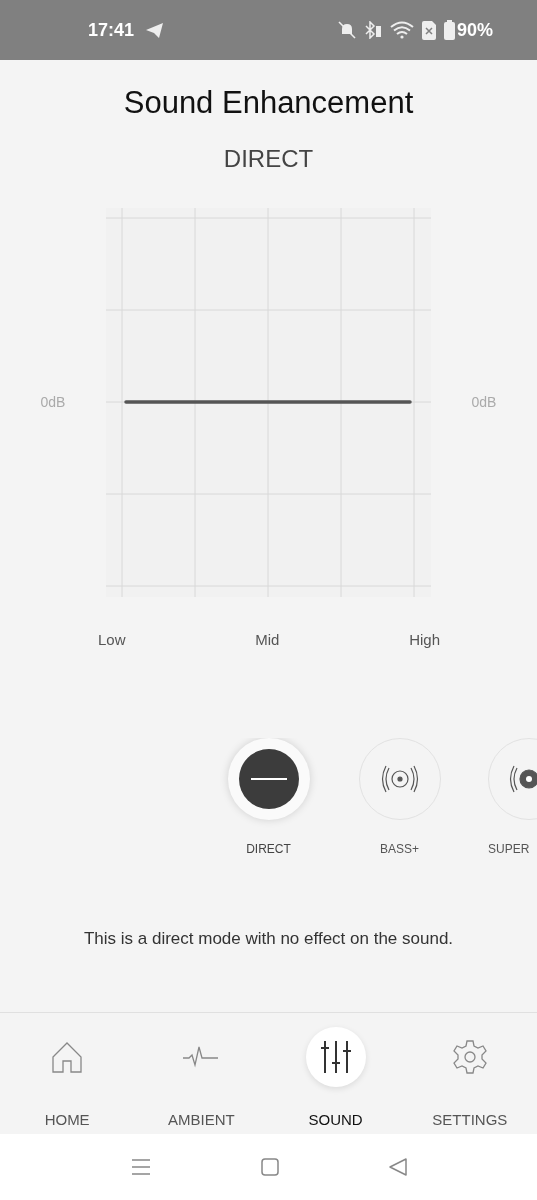  I want to click on frequency-label: High, so click(424, 640).